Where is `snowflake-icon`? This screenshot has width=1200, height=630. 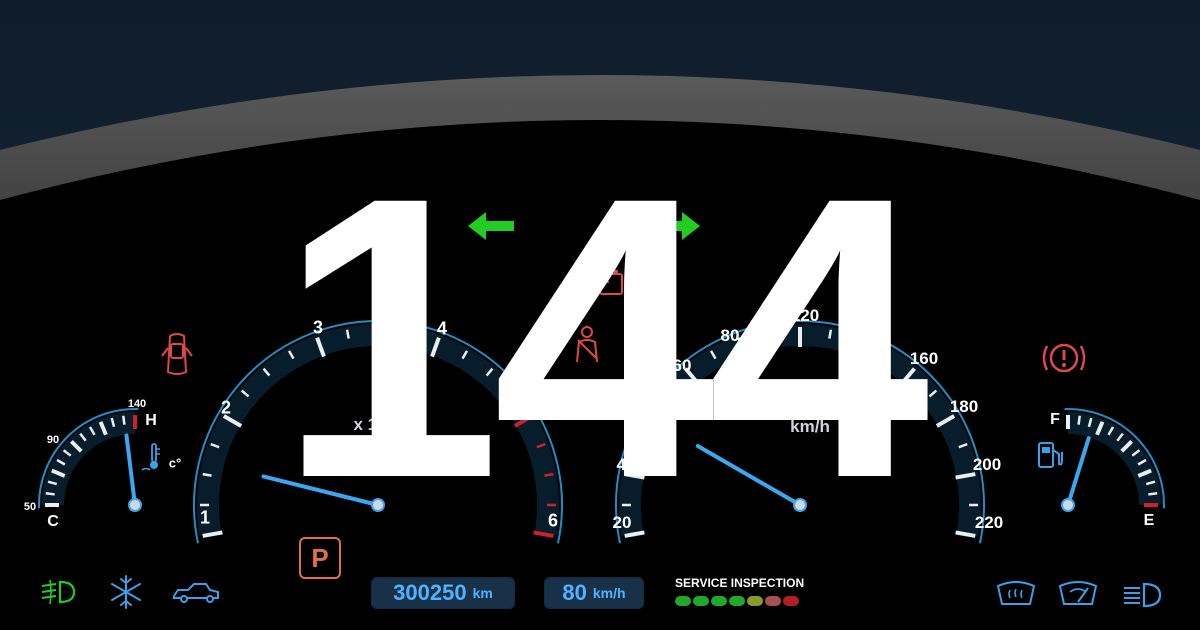 snowflake-icon is located at coordinates (126, 592).